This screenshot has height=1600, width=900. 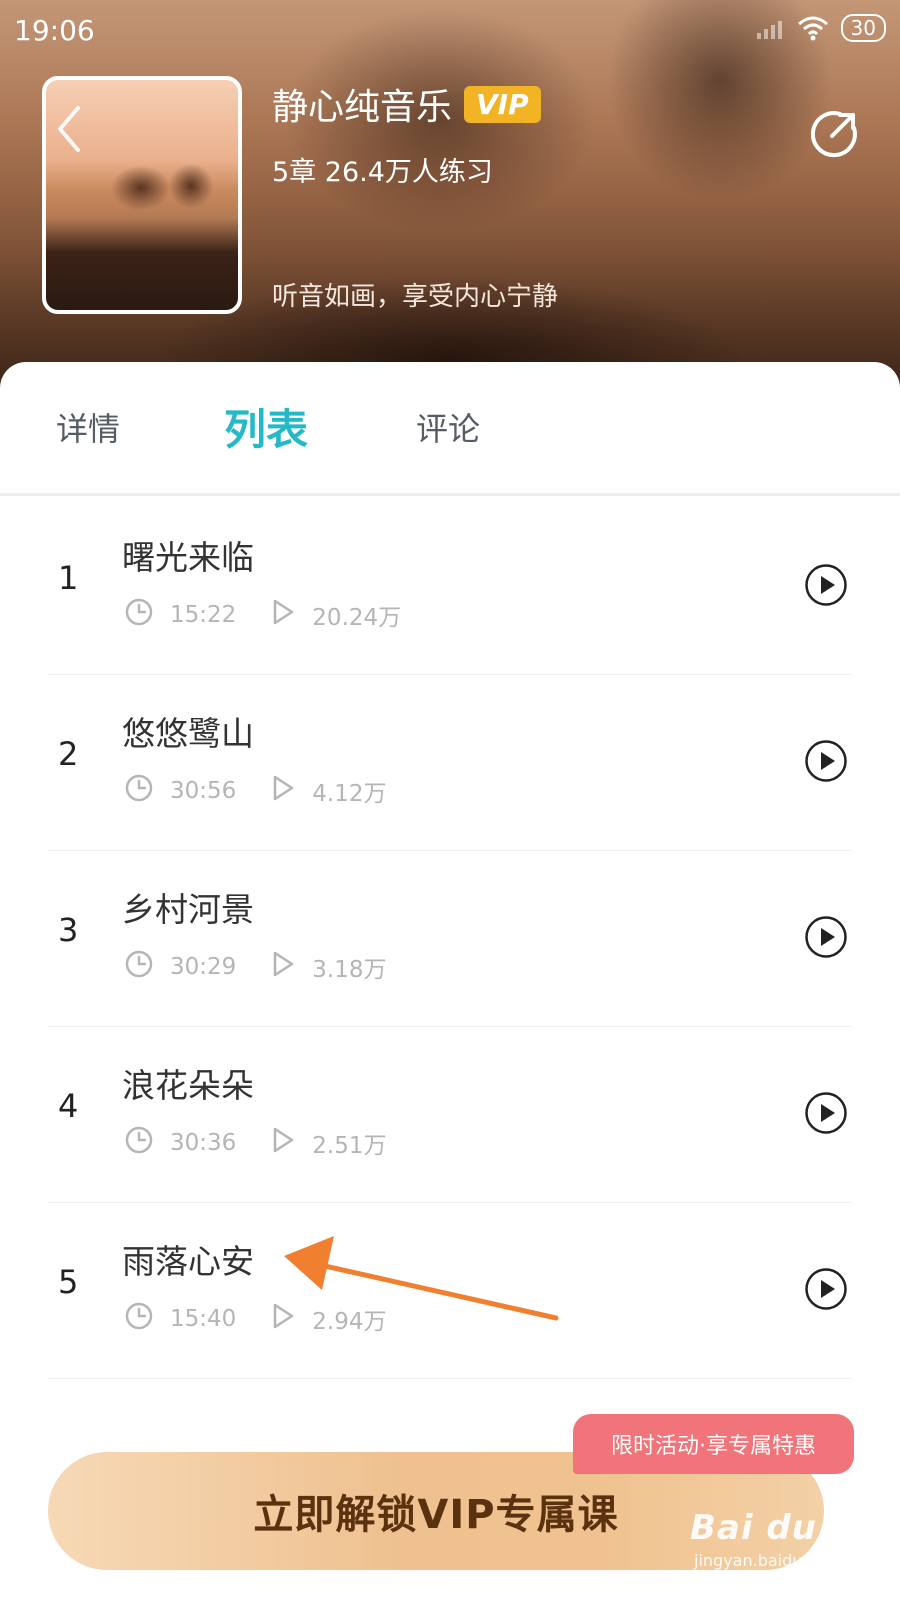 What do you see at coordinates (68, 754) in the screenshot?
I see `track-index: 2` at bounding box center [68, 754].